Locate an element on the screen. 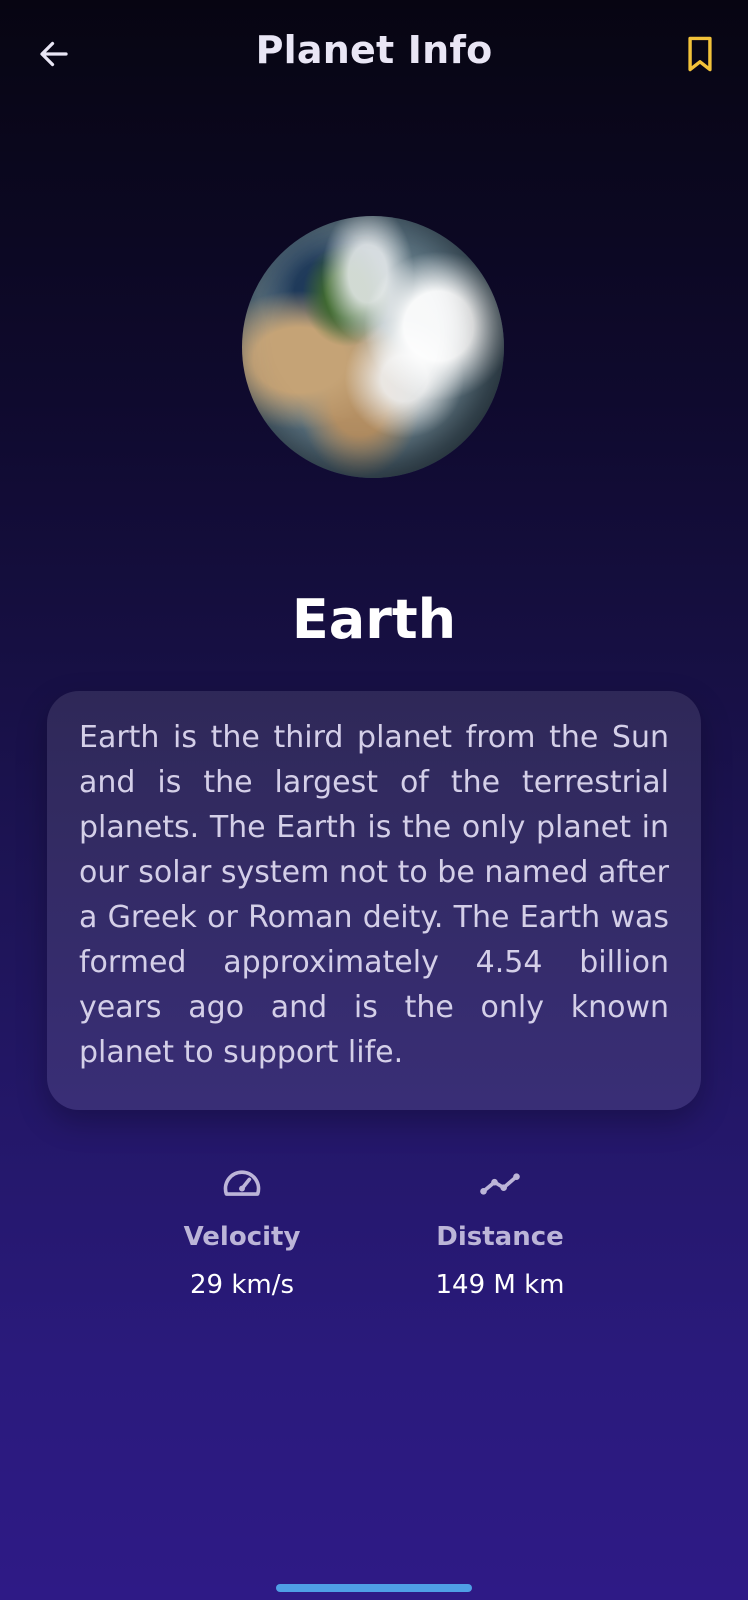 The width and height of the screenshot is (748, 1600). bookmark-icon is located at coordinates (700, 54).